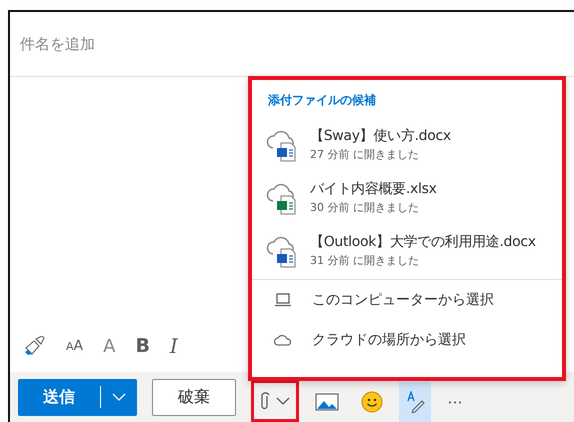 The image size is (574, 422). I want to click on menu-heading: 添付ファイルの候補, so click(322, 100).